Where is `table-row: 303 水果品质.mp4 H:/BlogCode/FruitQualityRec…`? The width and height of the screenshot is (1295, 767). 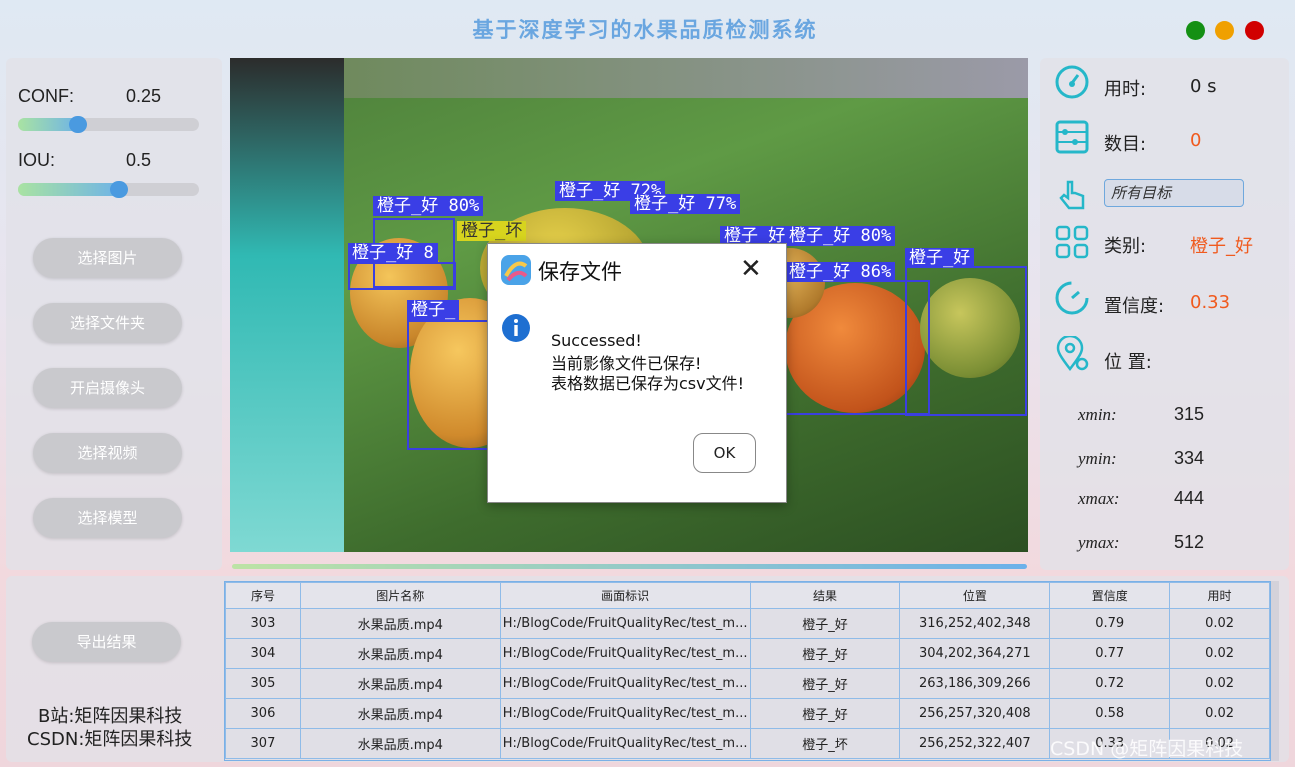 table-row: 303 水果品质.mp4 H:/BlogCode/FruitQualityRec… is located at coordinates (747, 623).